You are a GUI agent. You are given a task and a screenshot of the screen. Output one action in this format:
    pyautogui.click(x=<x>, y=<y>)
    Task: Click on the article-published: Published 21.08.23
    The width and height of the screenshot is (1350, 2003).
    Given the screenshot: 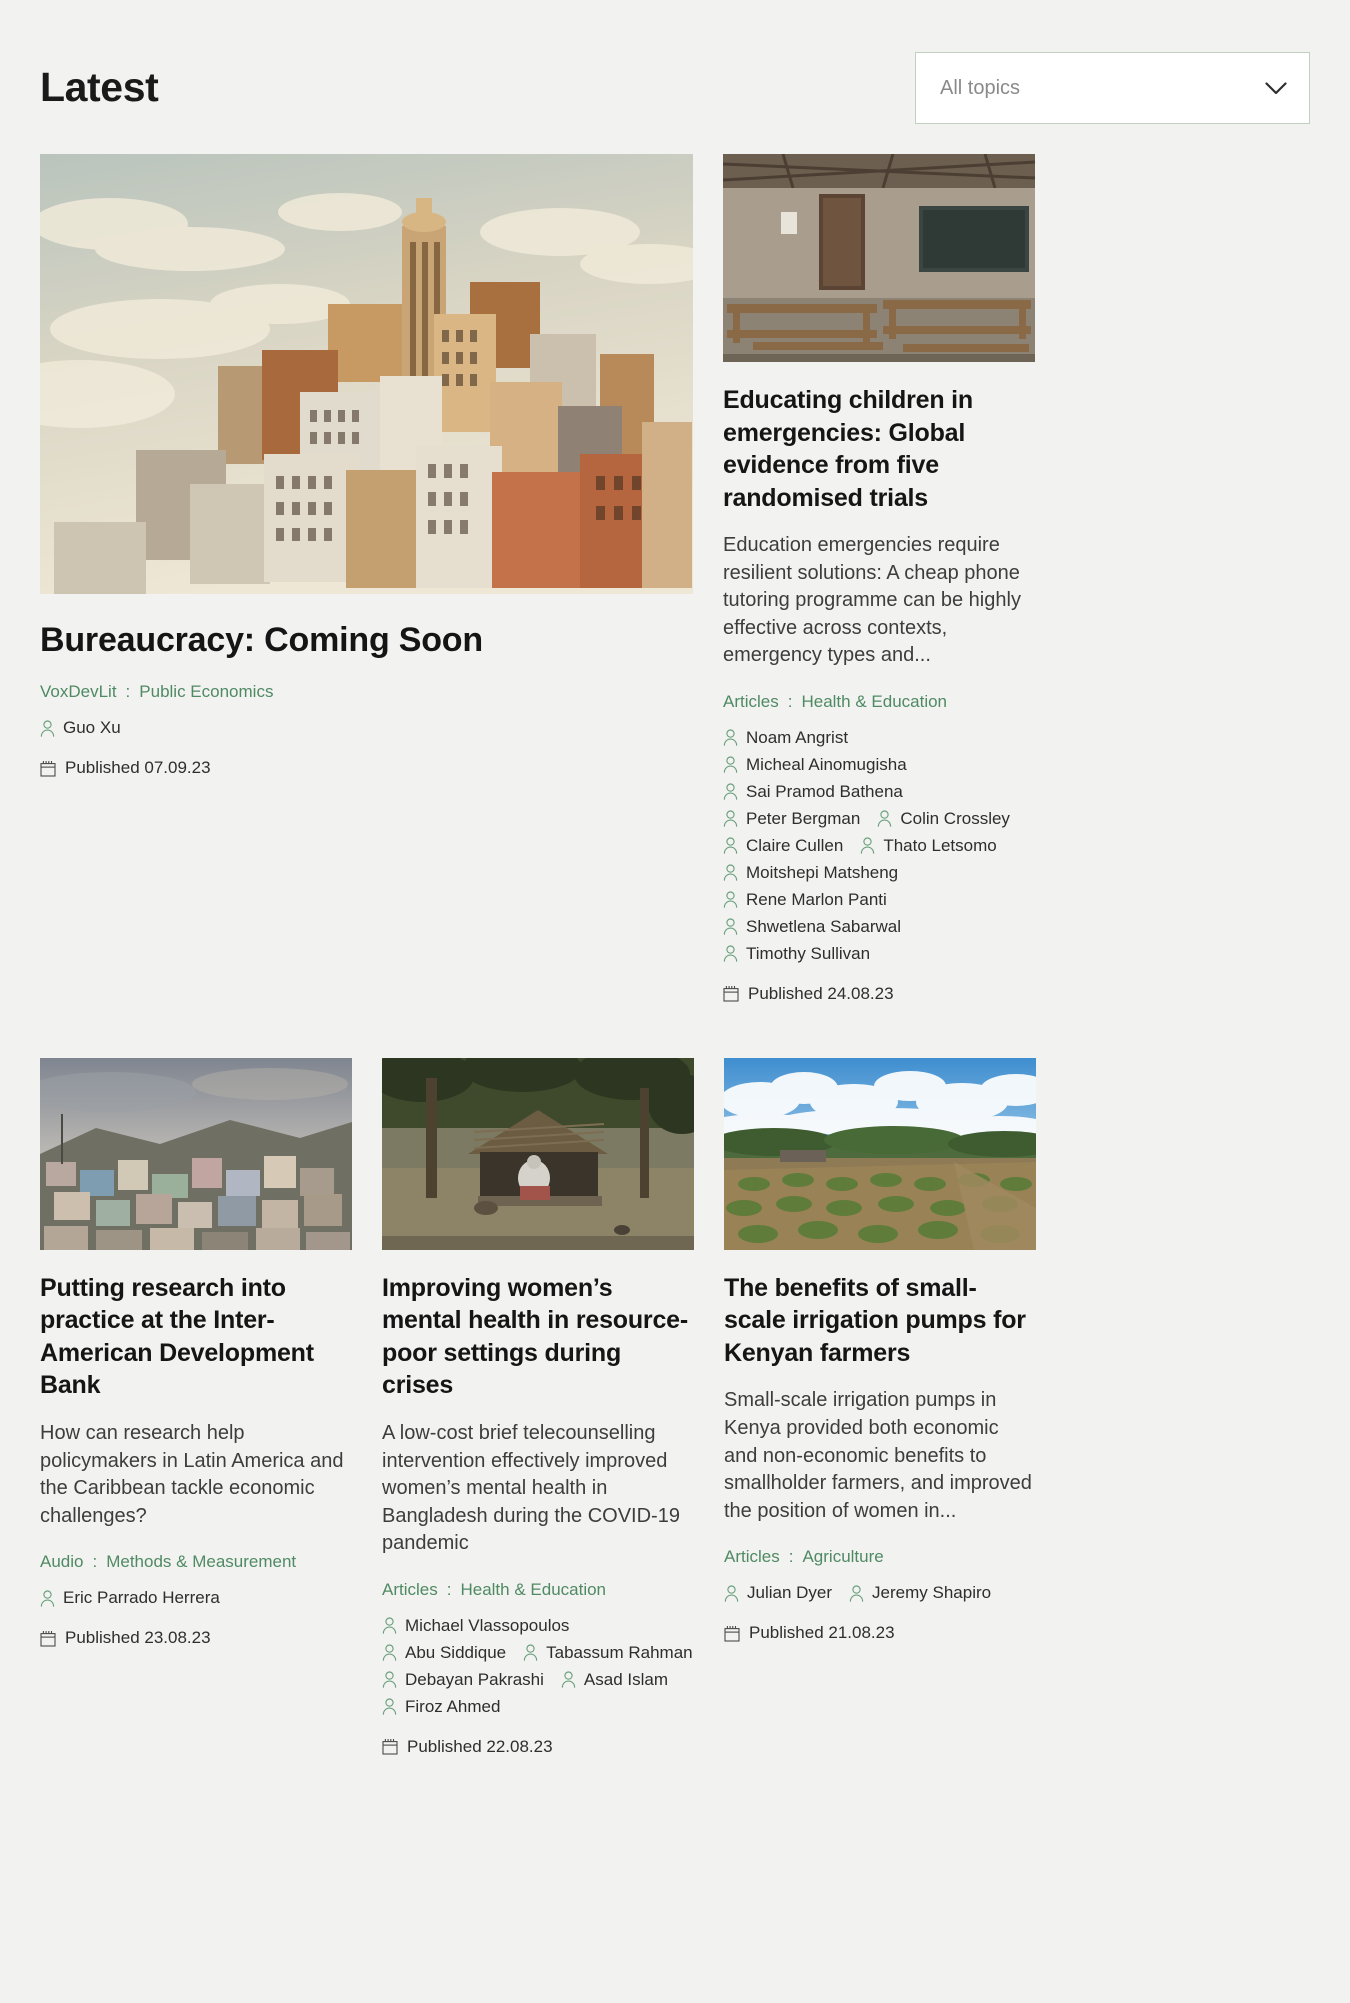 What is the action you would take?
    pyautogui.click(x=880, y=1633)
    